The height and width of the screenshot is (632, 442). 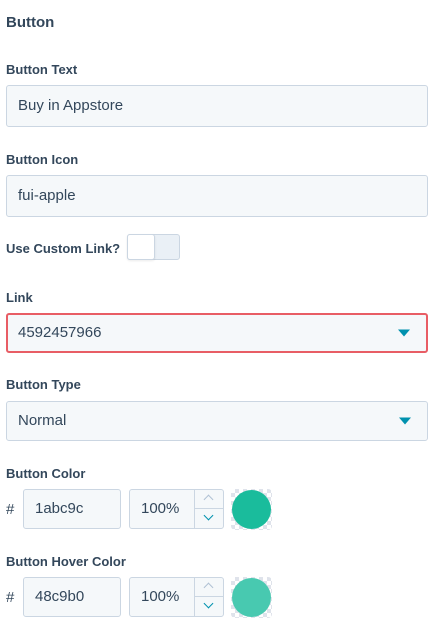 I want to click on button-color-picker, so click(x=251, y=509).